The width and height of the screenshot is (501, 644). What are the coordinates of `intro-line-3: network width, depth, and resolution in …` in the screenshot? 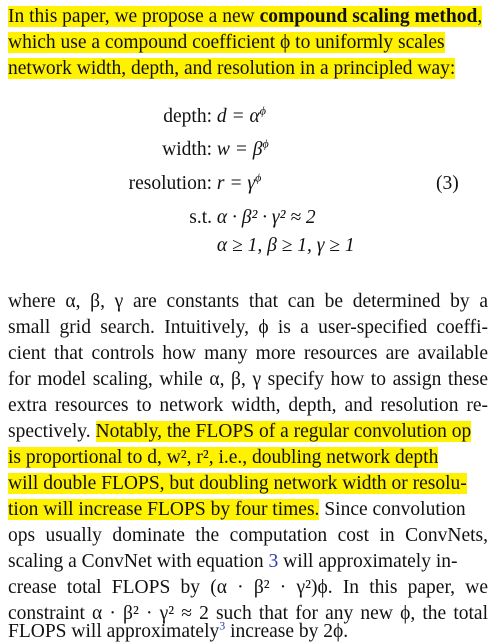 It's located at (232, 68).